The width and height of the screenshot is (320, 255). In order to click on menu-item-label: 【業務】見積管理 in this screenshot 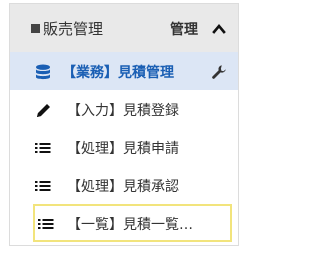, I will do `click(118, 73)`.